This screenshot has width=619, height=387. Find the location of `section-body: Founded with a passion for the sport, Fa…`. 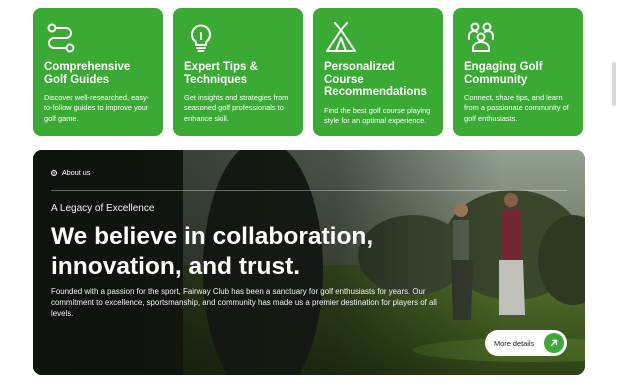

section-body: Founded with a passion for the sport, Fa… is located at coordinates (244, 302).